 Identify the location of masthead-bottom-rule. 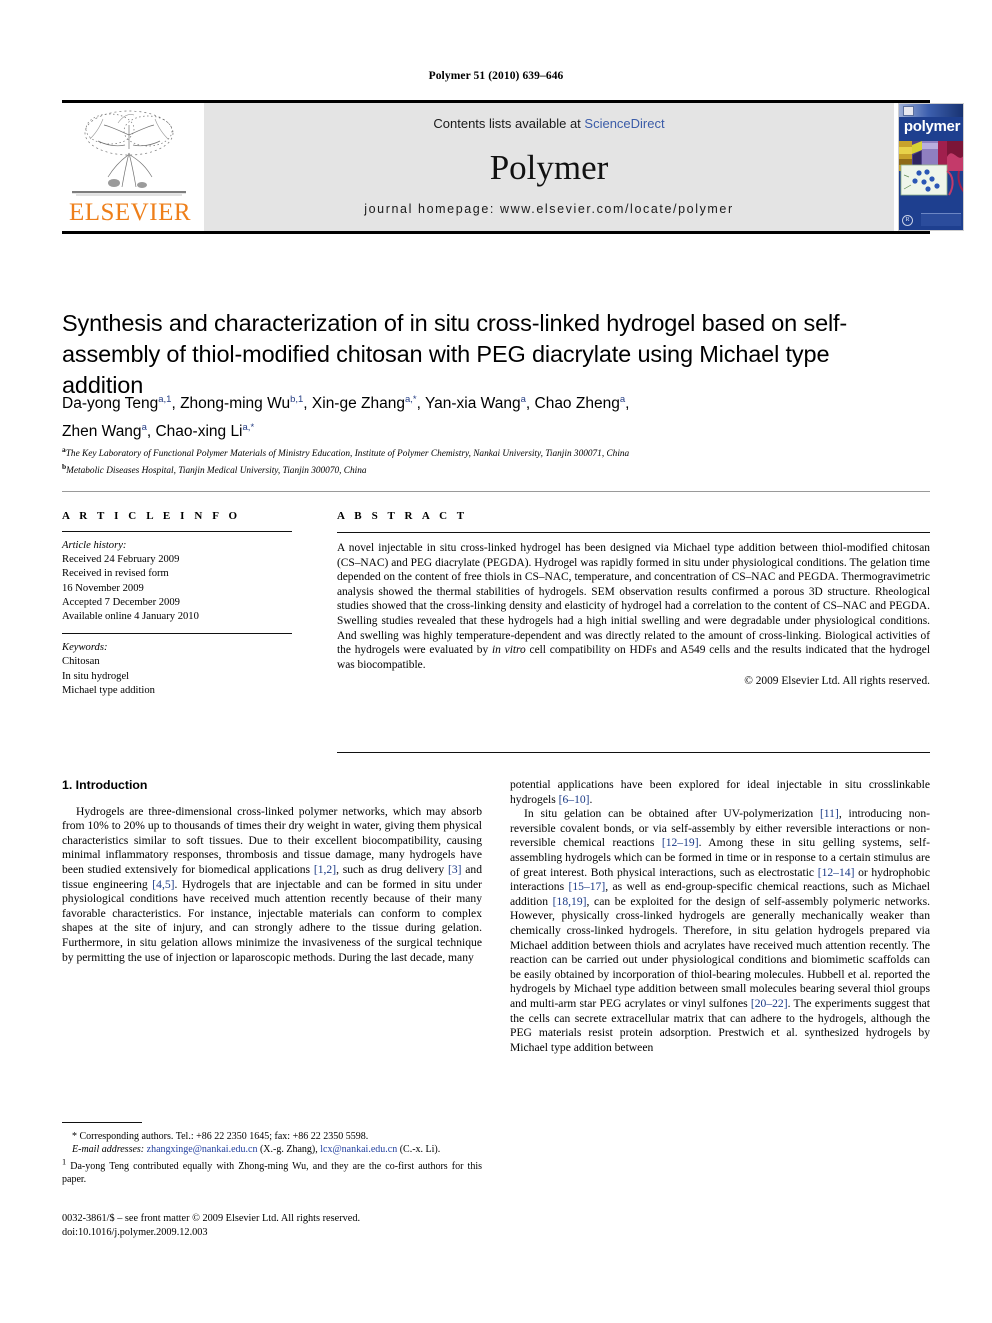
(496, 232).